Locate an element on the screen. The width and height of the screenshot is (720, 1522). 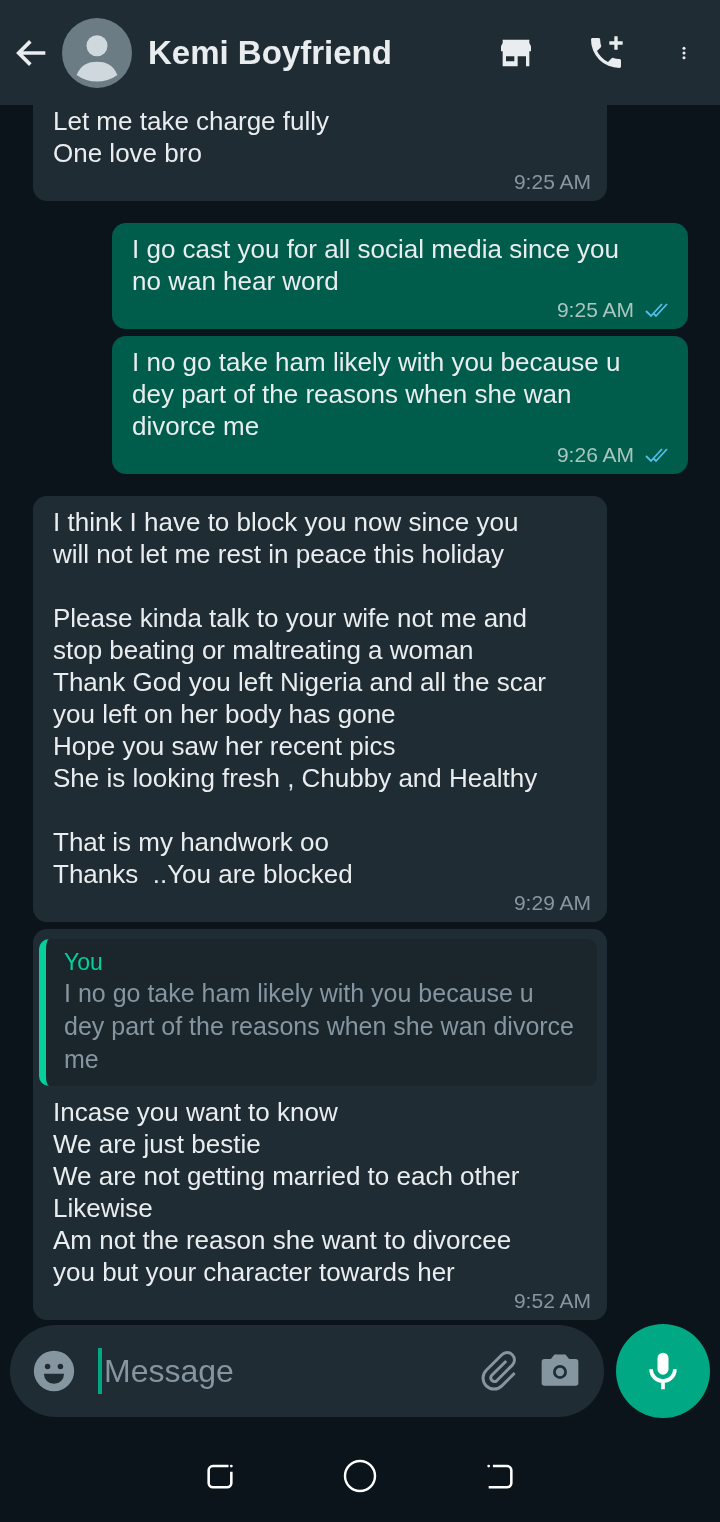
message-text: I no go take ham likely with you because u dey part of the reasons when she wan divorce me is located at coordinates (377, 394).